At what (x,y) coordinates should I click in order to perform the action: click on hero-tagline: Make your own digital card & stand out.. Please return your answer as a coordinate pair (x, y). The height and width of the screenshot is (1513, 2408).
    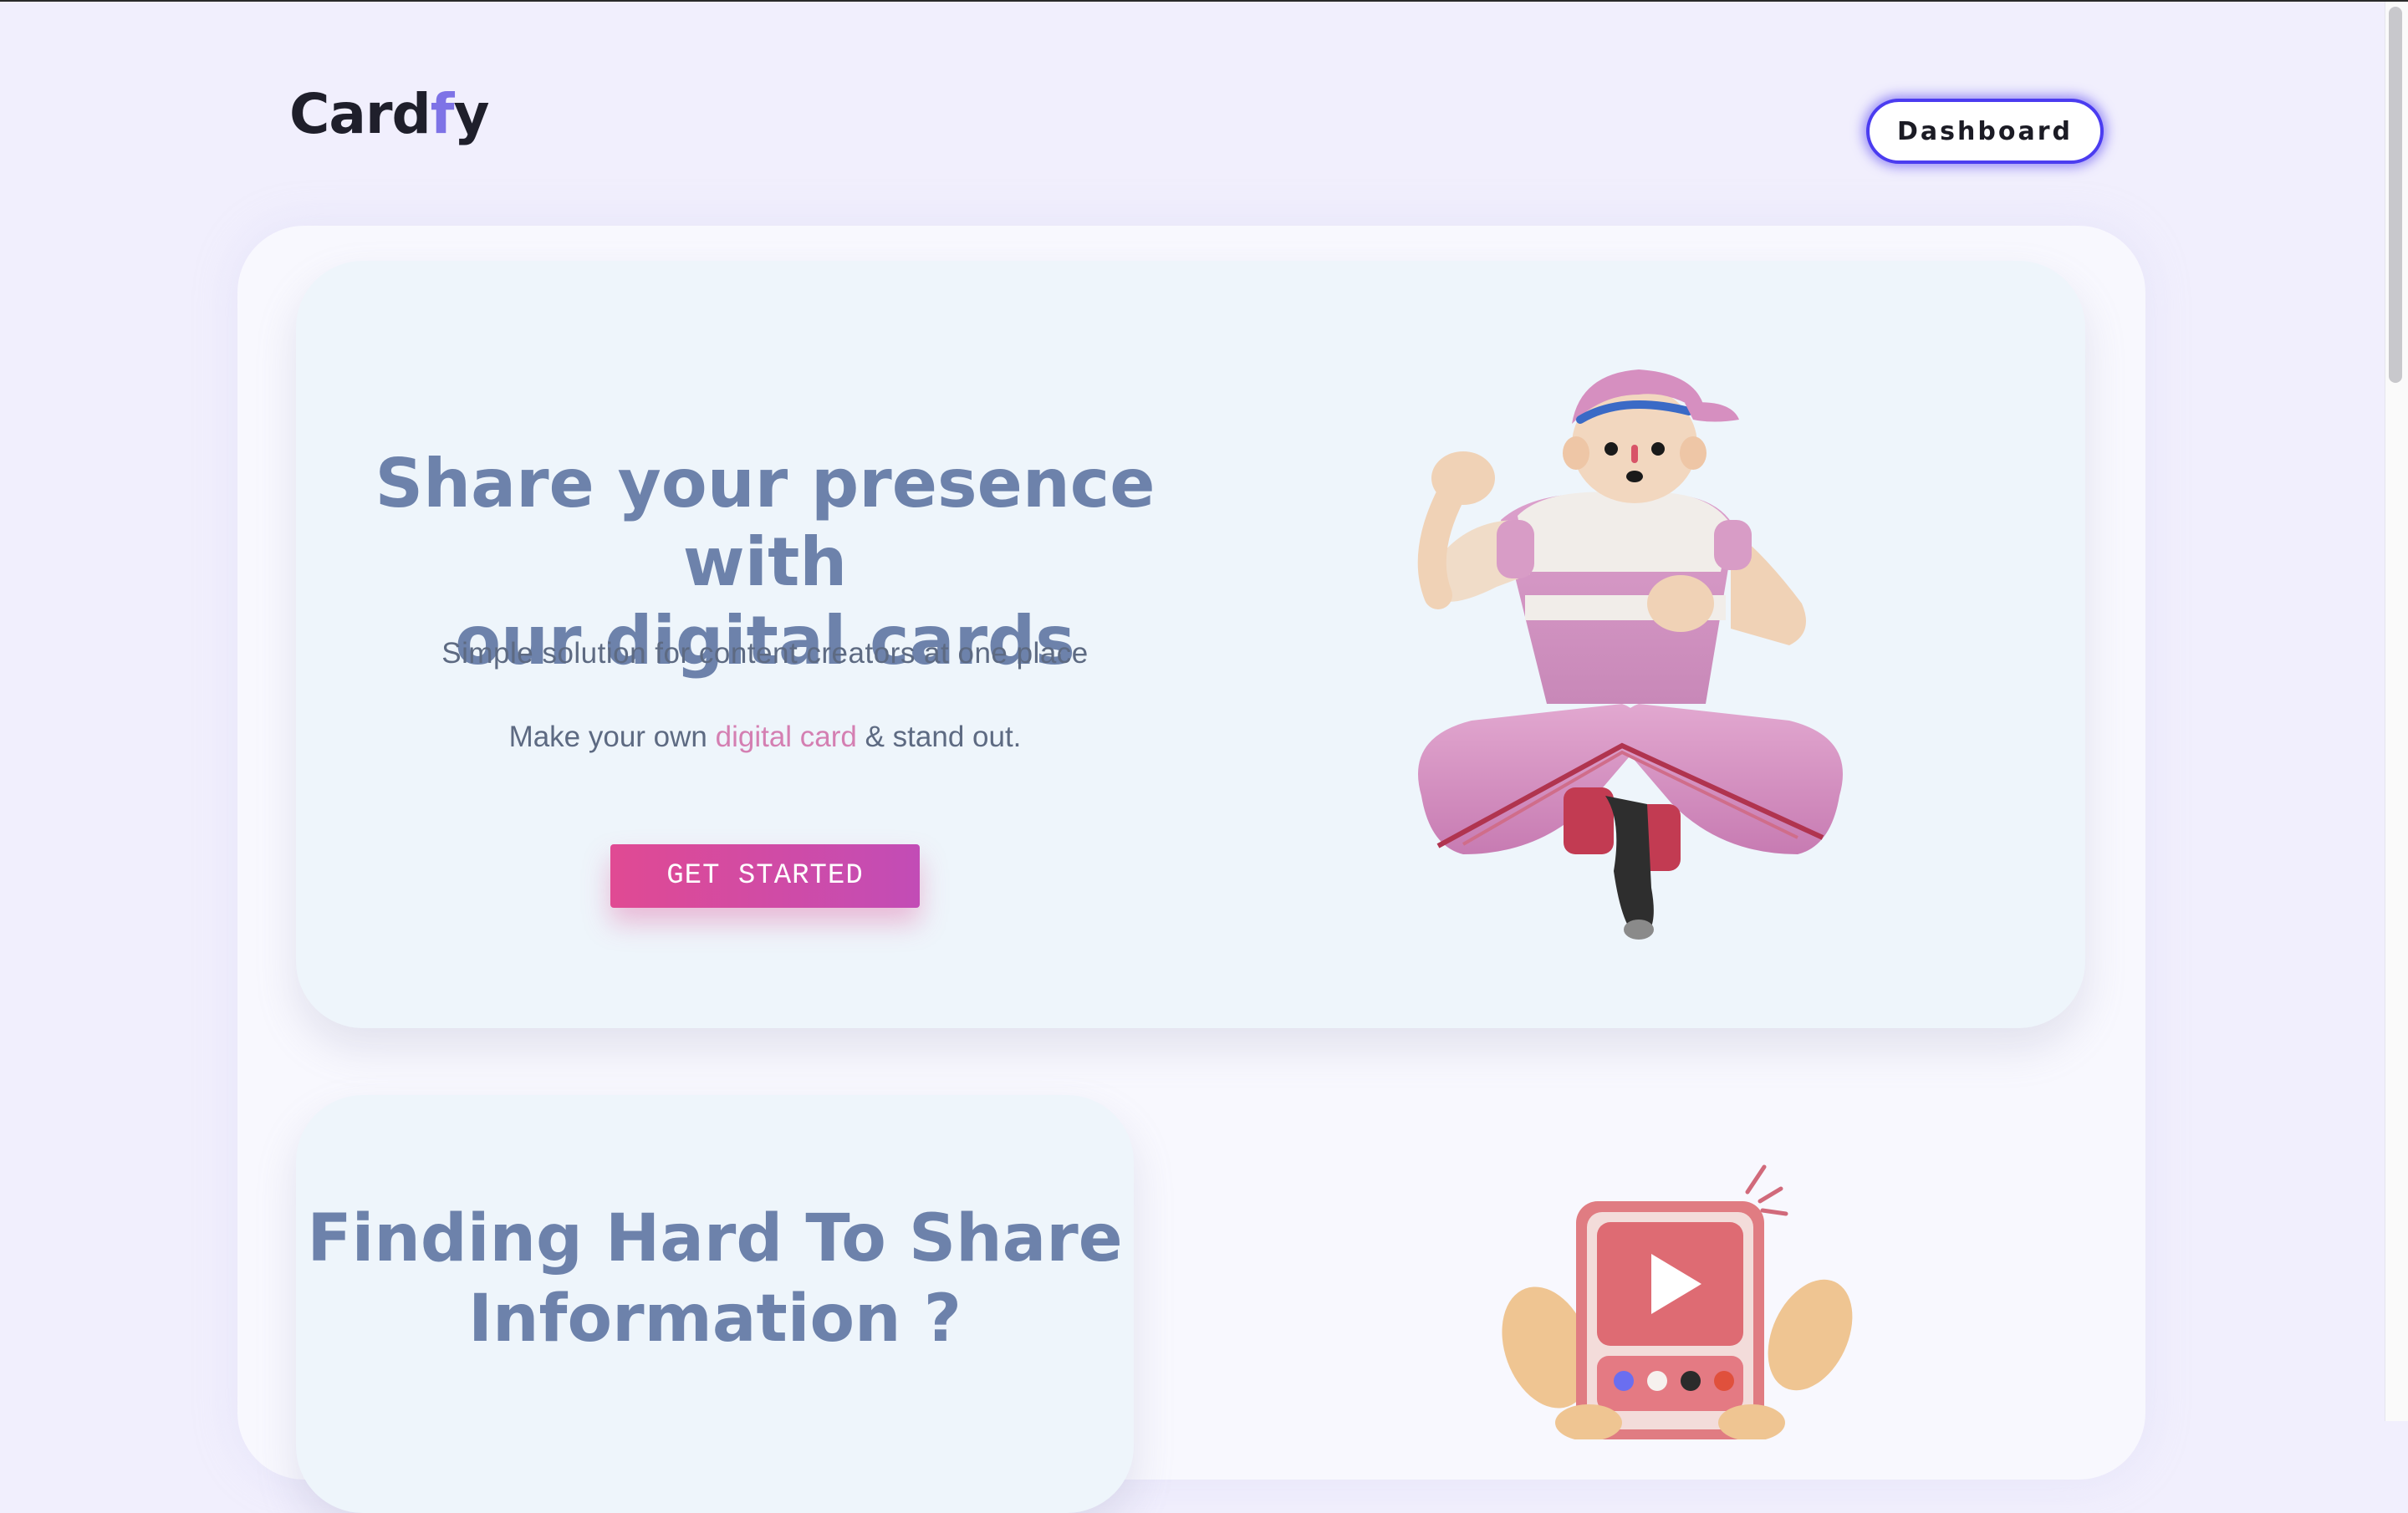
    Looking at the image, I should click on (765, 737).